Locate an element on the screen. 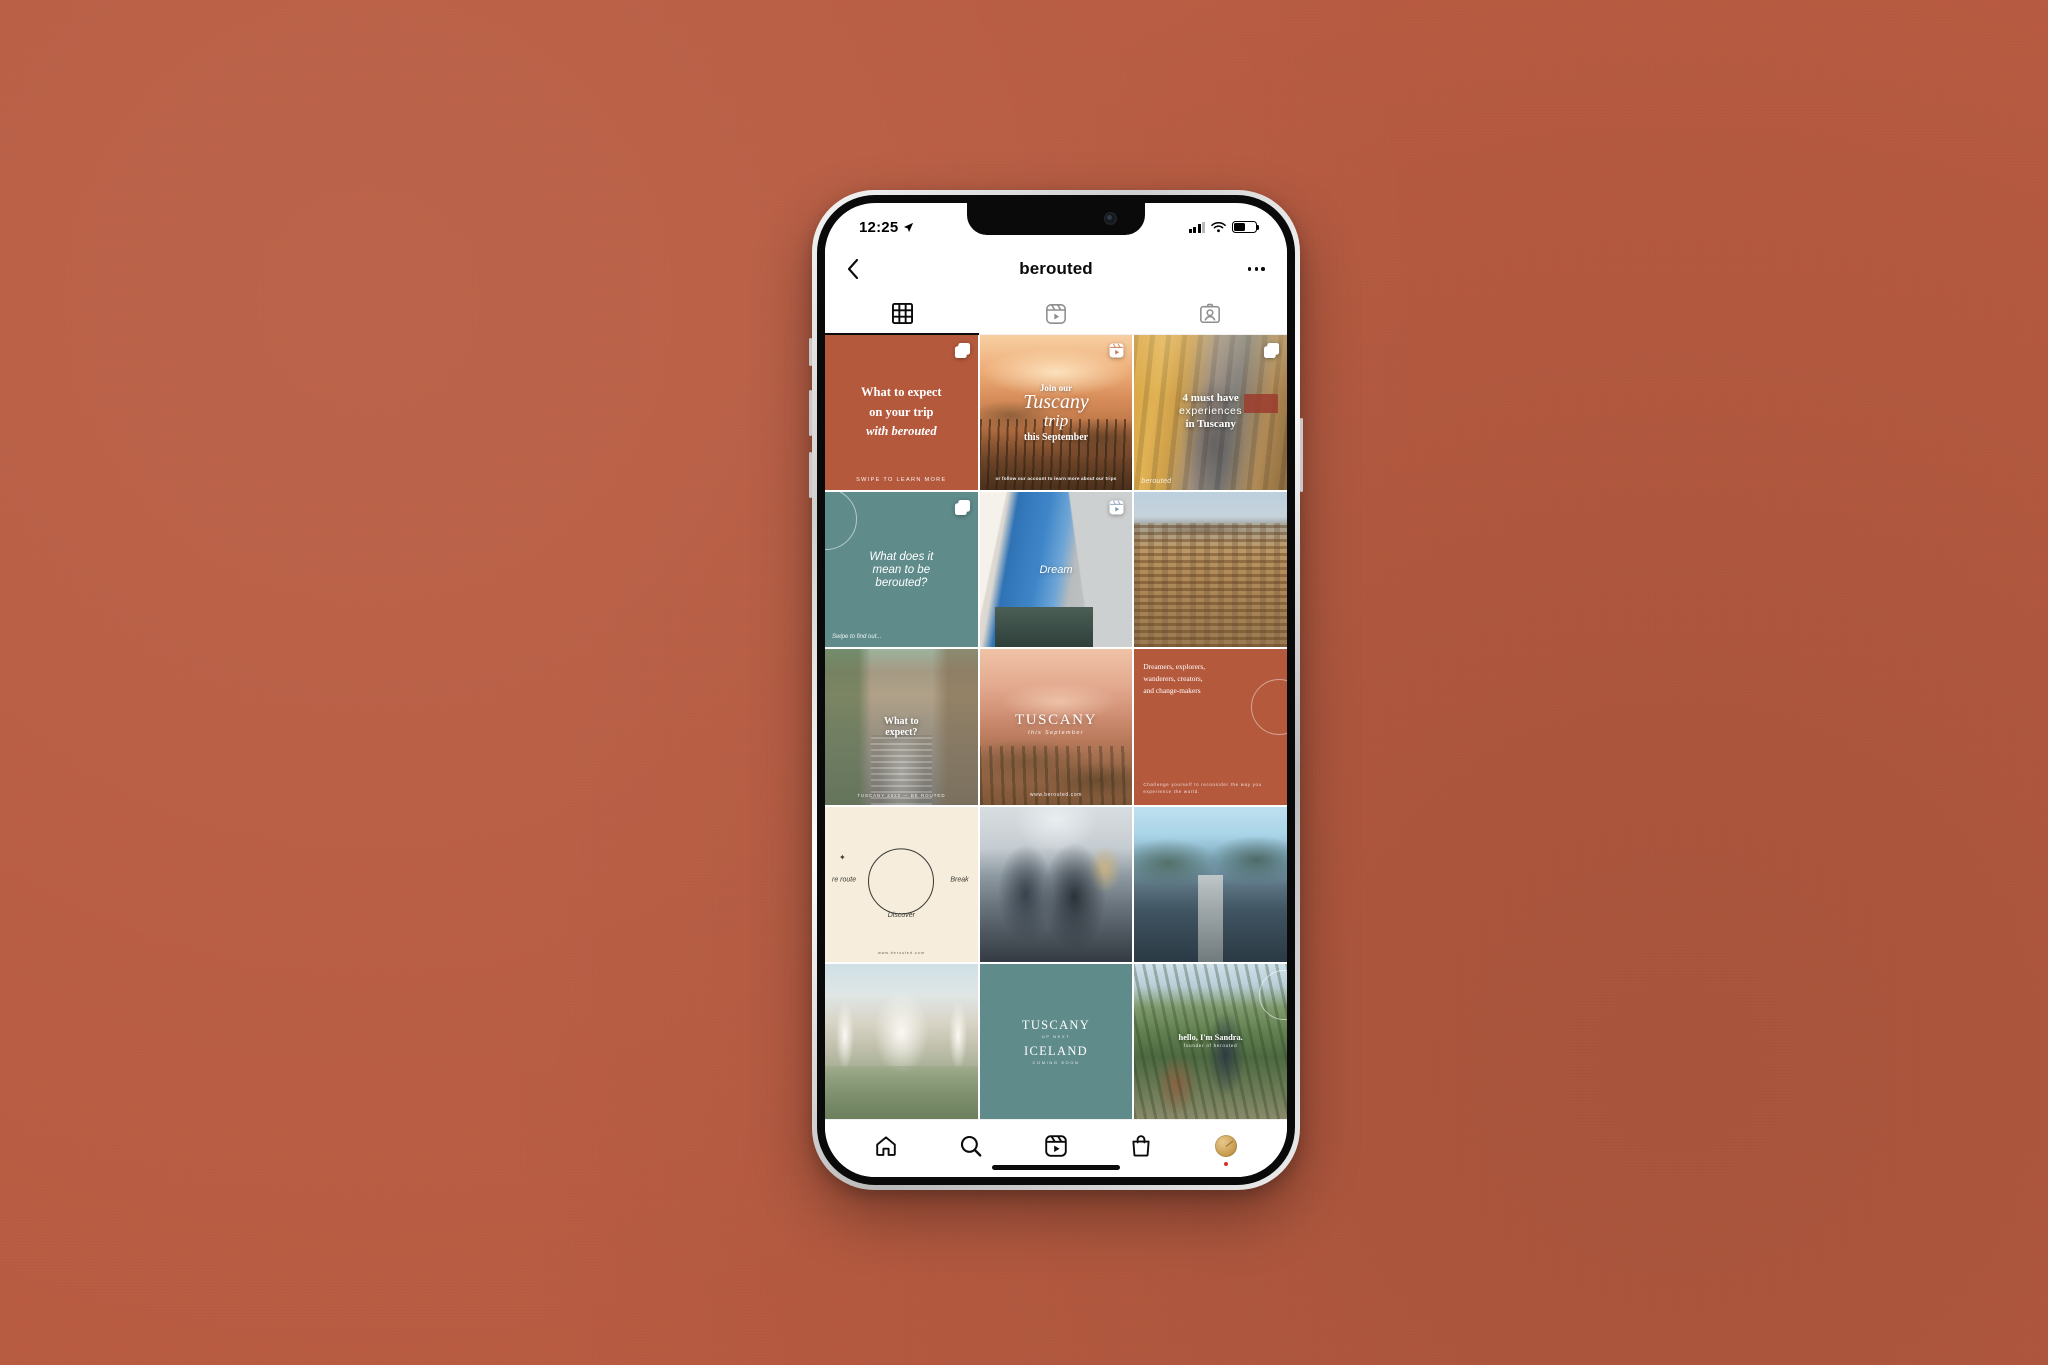  post-footer: TUSCANY 2022 — BE ROUTED is located at coordinates (901, 795).